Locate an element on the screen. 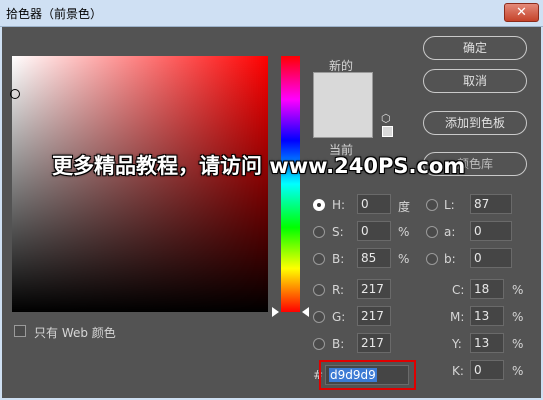  input-l: 87 is located at coordinates (491, 204).